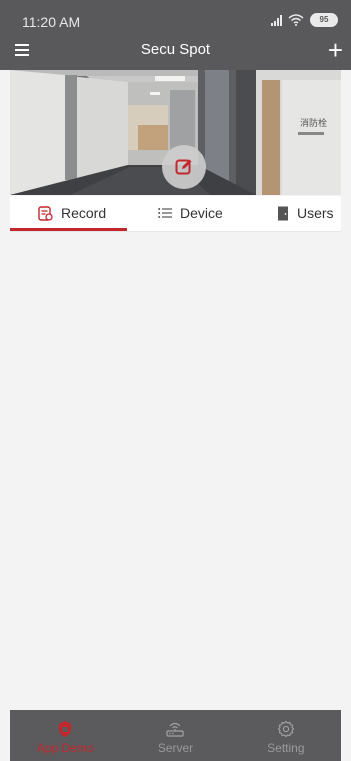  I want to click on top-bar: 11:20 AM 95 Secu Spot +, so click(175, 35).